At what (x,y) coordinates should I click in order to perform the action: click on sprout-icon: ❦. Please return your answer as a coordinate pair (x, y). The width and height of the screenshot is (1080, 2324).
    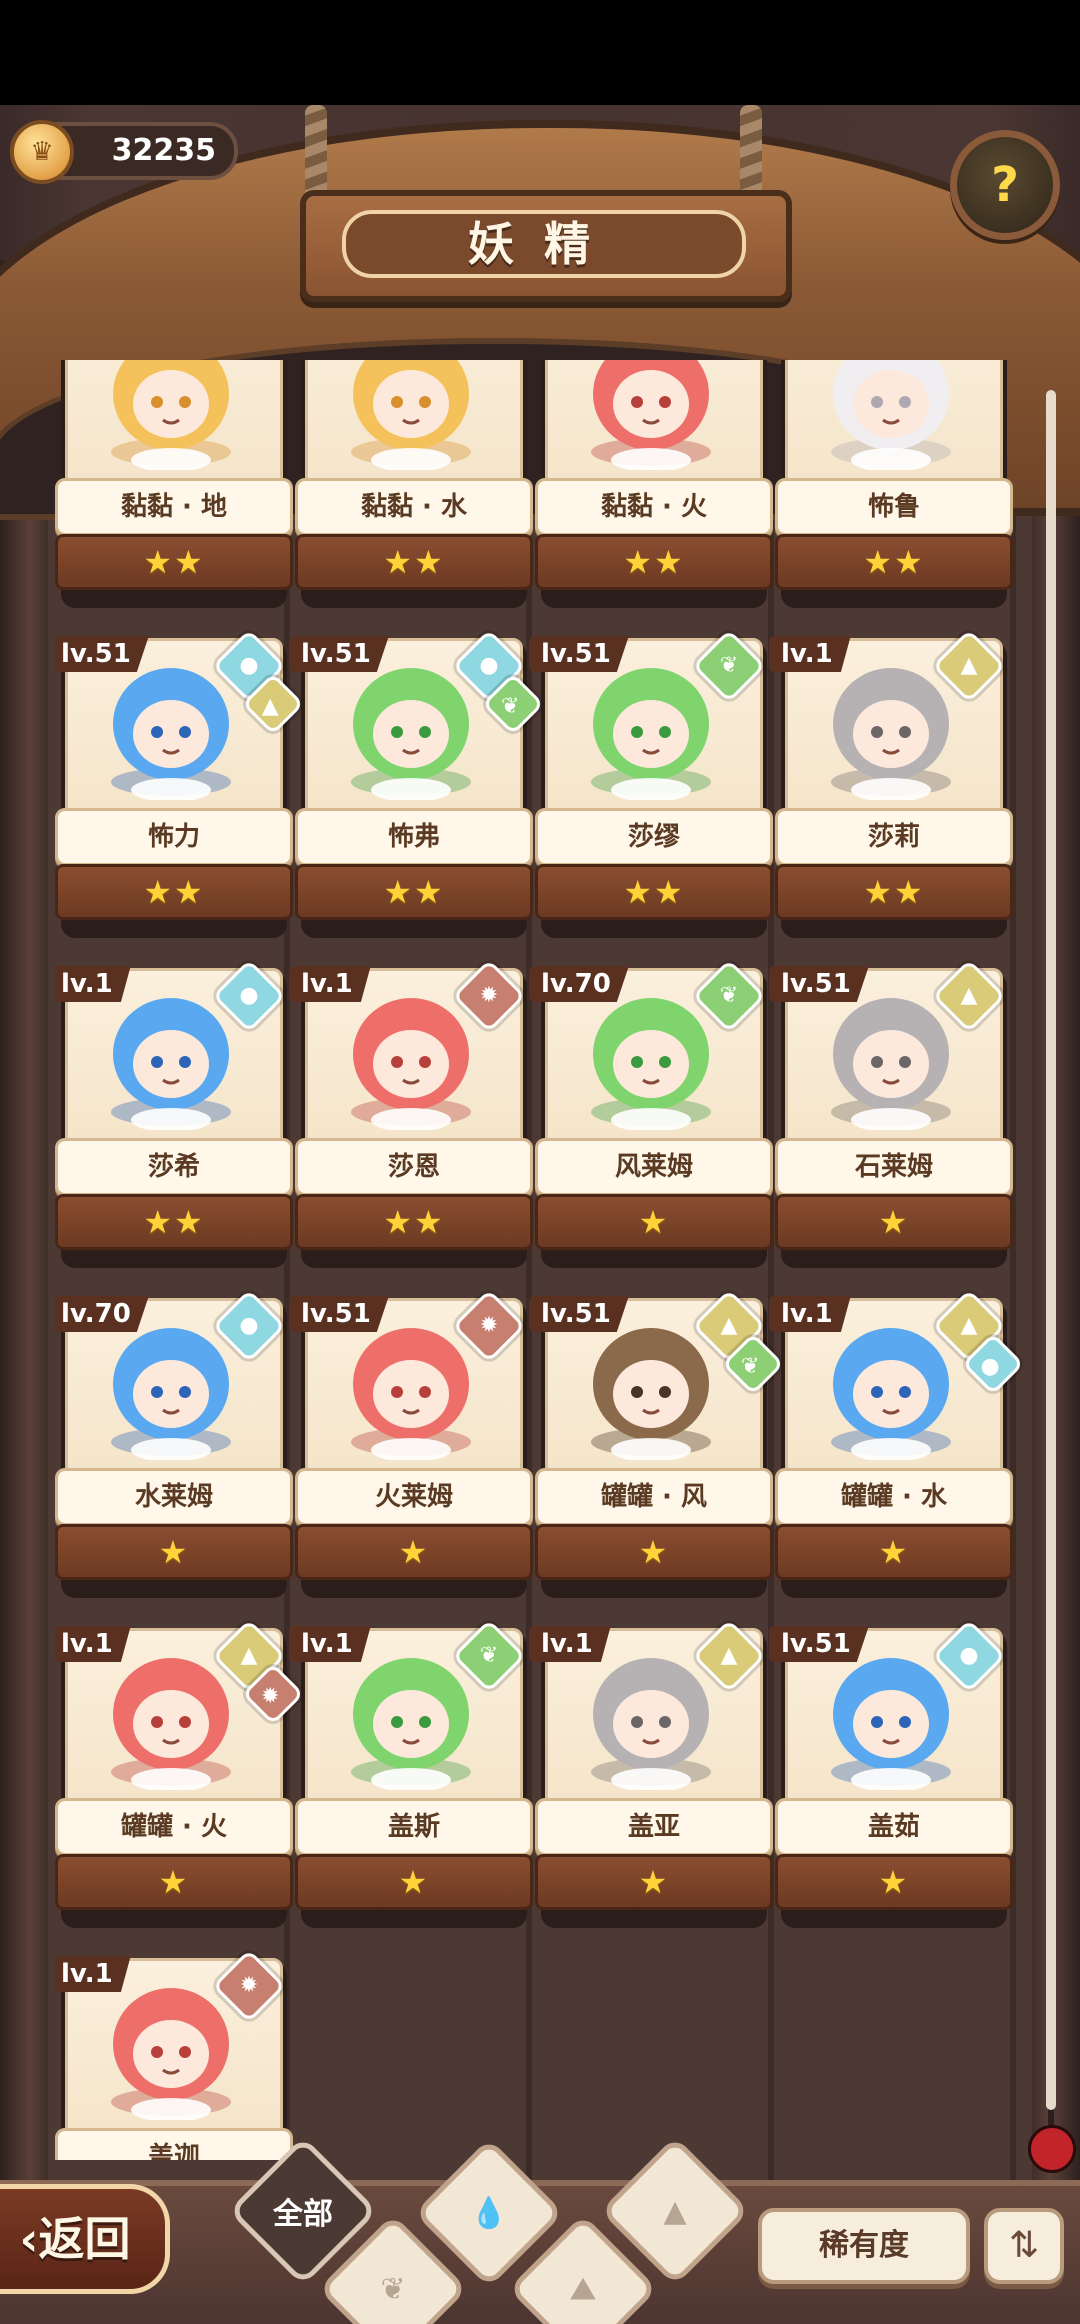
    Looking at the image, I should click on (393, 2289).